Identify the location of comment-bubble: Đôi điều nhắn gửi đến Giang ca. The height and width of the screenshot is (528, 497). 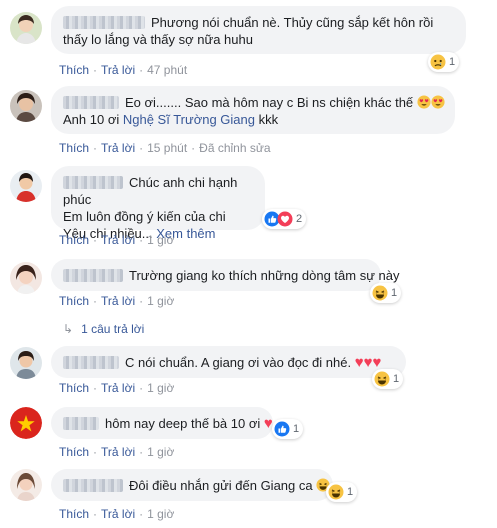
(192, 485).